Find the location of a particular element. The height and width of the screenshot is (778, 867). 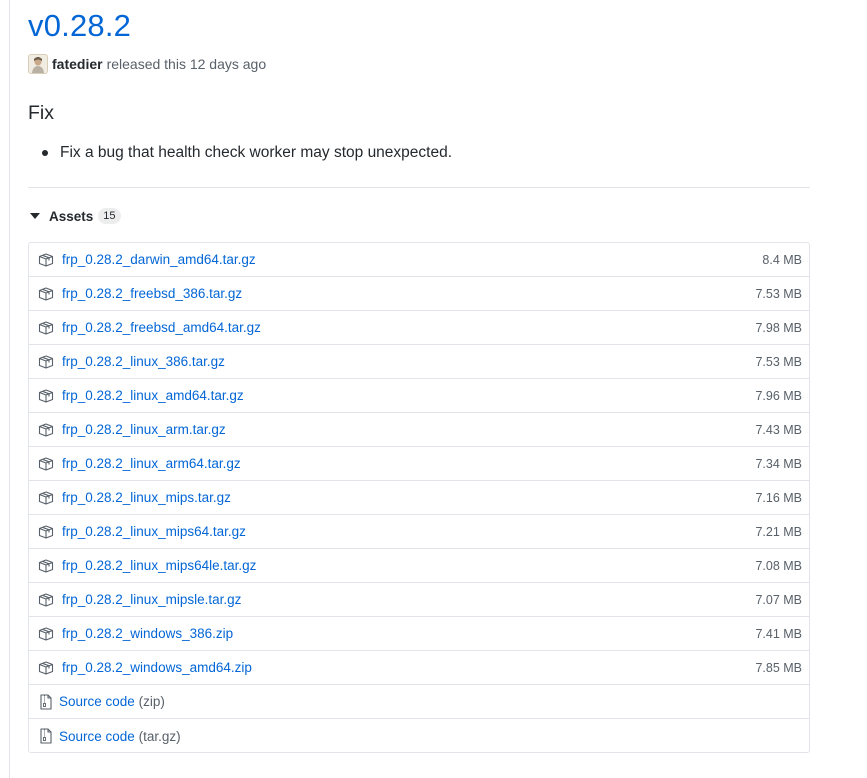

asset-row: frp_0.28.2_linux_mips64.tar.gz 7.21 MB is located at coordinates (419, 532).